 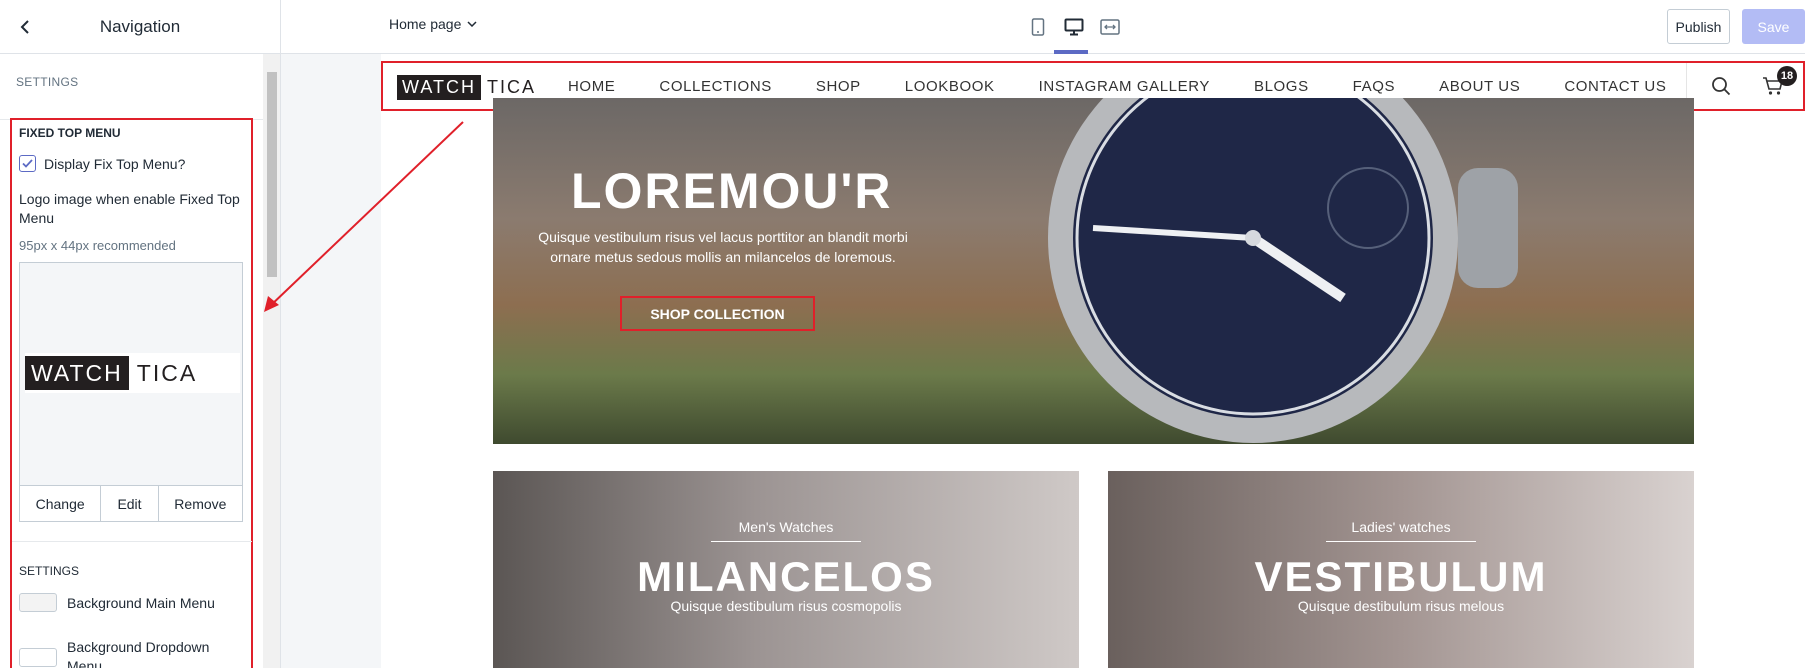 I want to click on card-subtitle: Quisque destibulum risus melous, so click(x=1401, y=606).